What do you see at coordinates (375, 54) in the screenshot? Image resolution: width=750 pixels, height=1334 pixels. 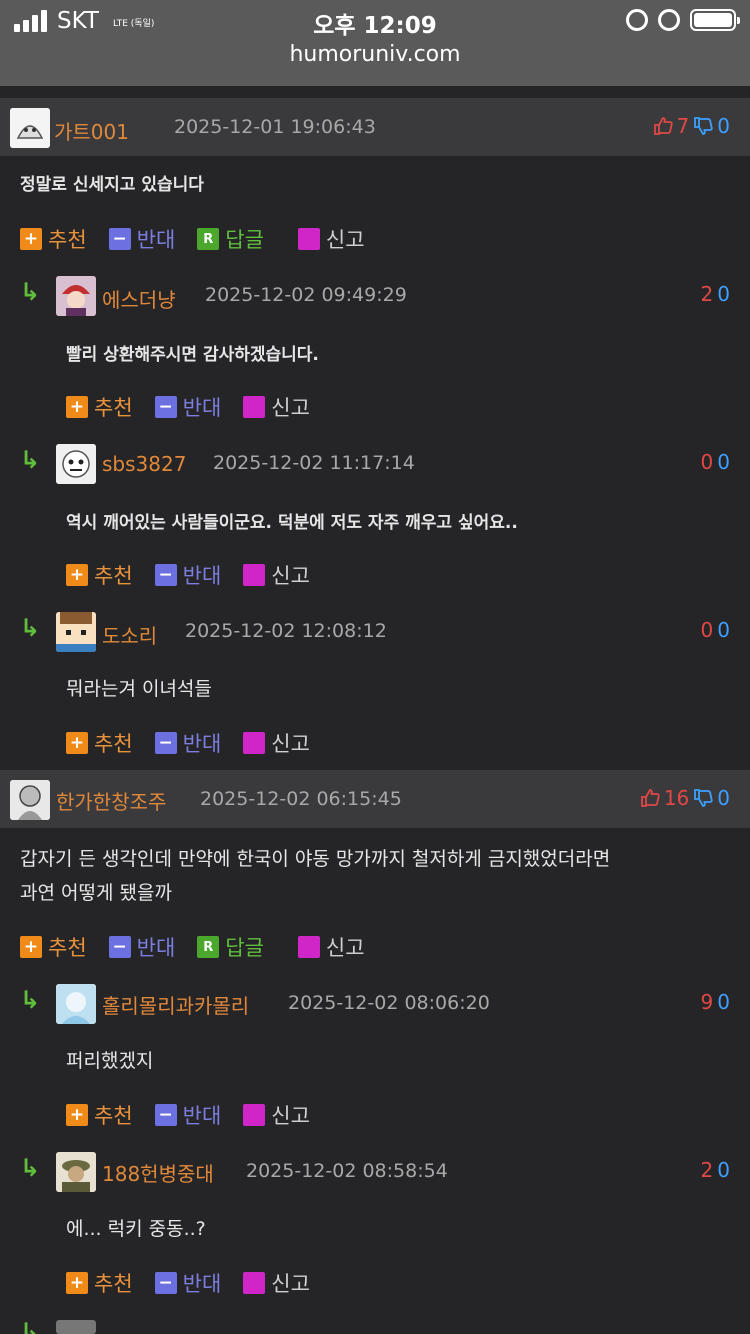 I see `address-bar-url: humoruniv.com` at bounding box center [375, 54].